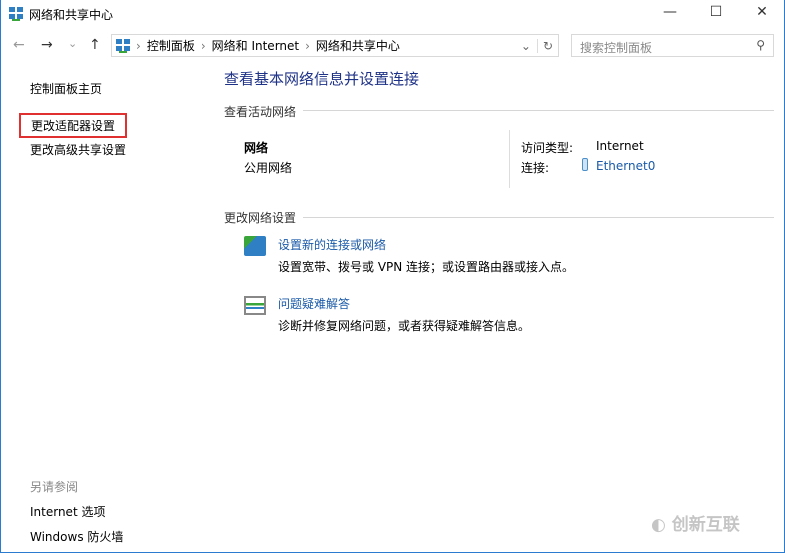  What do you see at coordinates (73, 125) in the screenshot?
I see `change-adapter-settings-link: 更改适配器设置` at bounding box center [73, 125].